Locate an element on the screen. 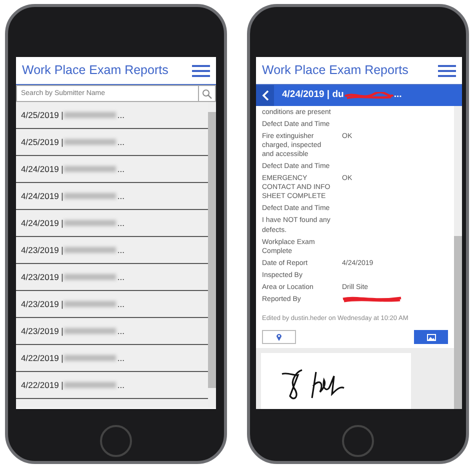  image-button is located at coordinates (431, 337).